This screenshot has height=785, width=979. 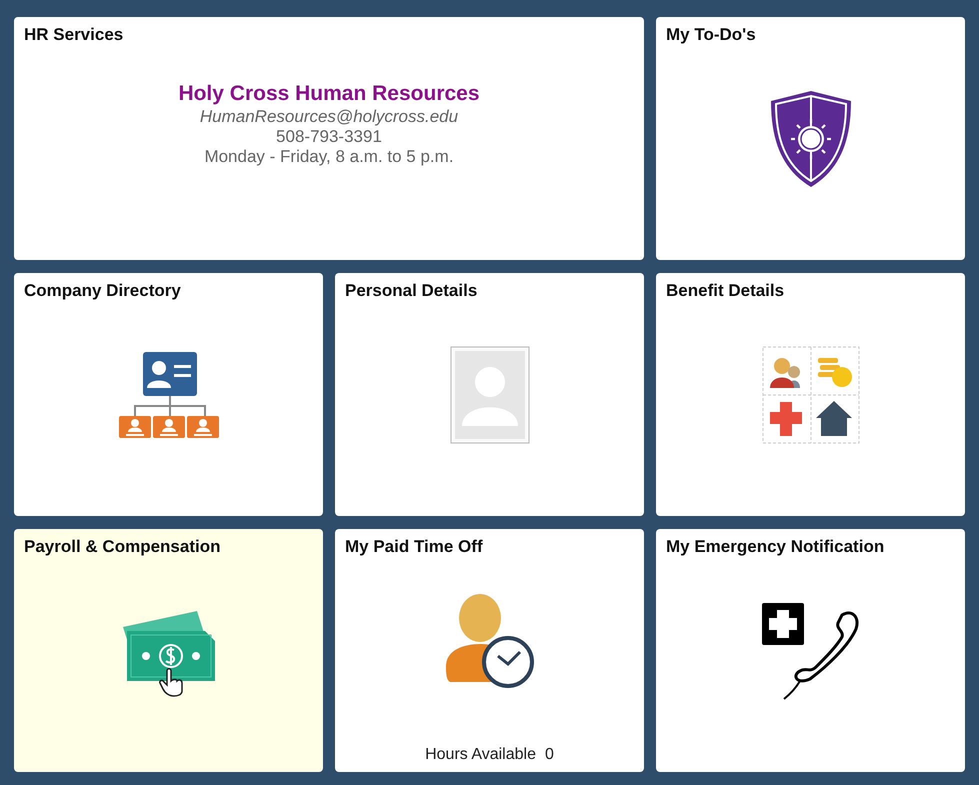 What do you see at coordinates (775, 547) in the screenshot?
I see `tile-title: My Emergency Notification` at bounding box center [775, 547].